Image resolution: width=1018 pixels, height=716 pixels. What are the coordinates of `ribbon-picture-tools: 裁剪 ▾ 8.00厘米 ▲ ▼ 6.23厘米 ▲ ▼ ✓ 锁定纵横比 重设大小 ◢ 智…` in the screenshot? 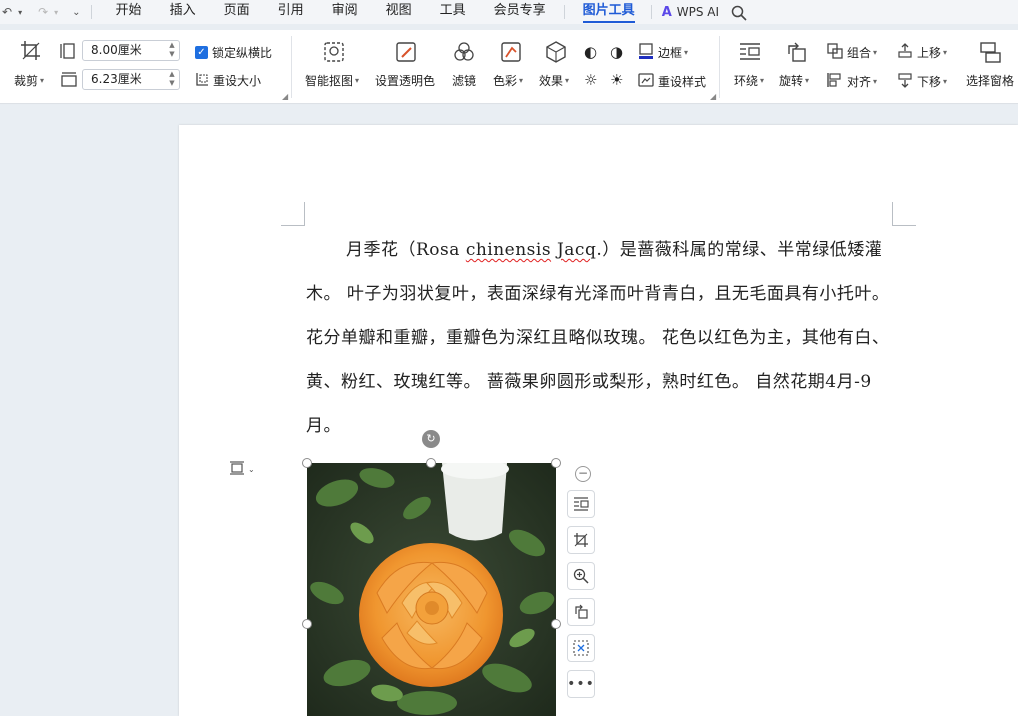 It's located at (509, 67).